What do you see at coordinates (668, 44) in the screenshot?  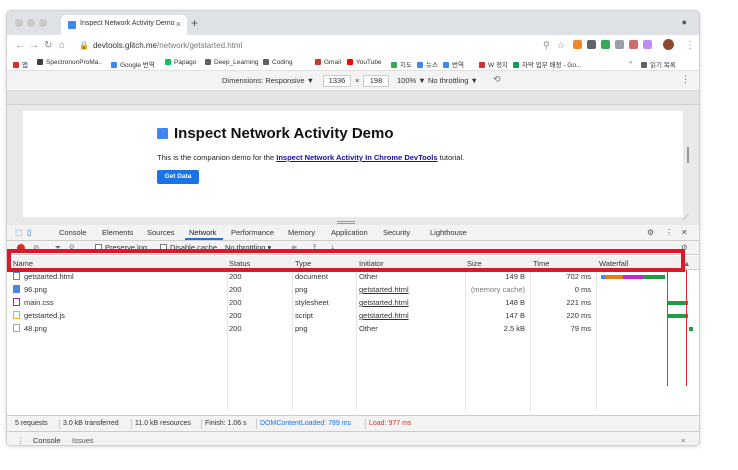 I see `profile-avatar` at bounding box center [668, 44].